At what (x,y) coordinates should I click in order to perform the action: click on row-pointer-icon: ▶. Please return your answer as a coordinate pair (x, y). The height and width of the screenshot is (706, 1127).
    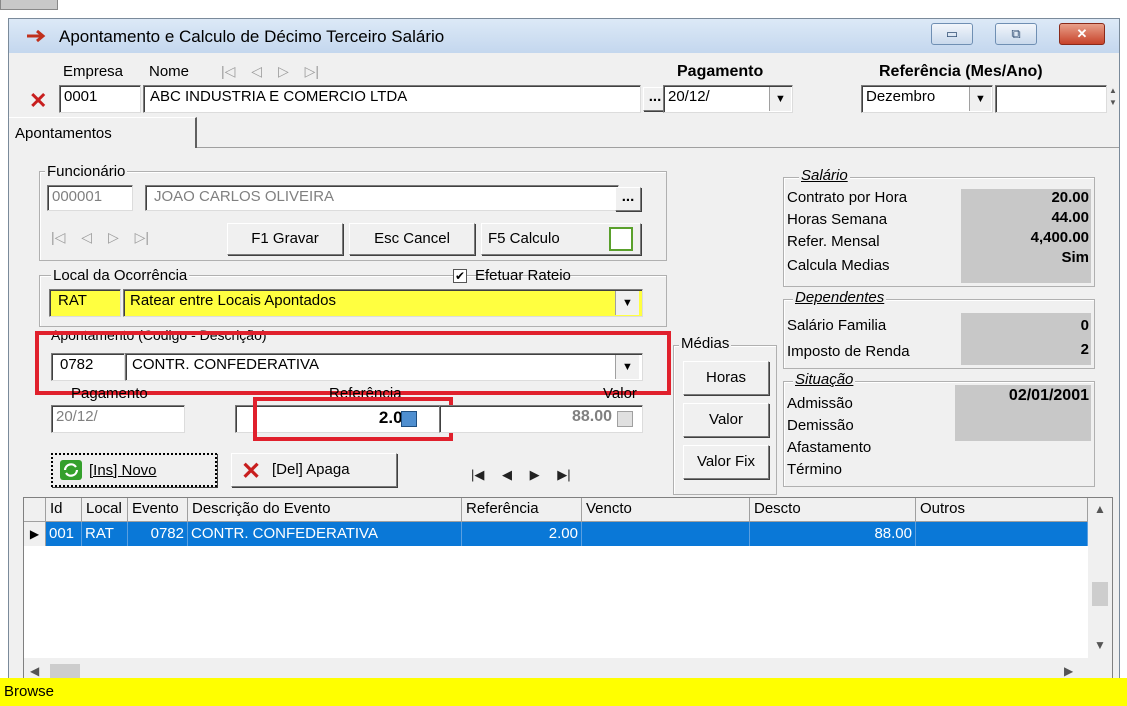
    Looking at the image, I should click on (35, 534).